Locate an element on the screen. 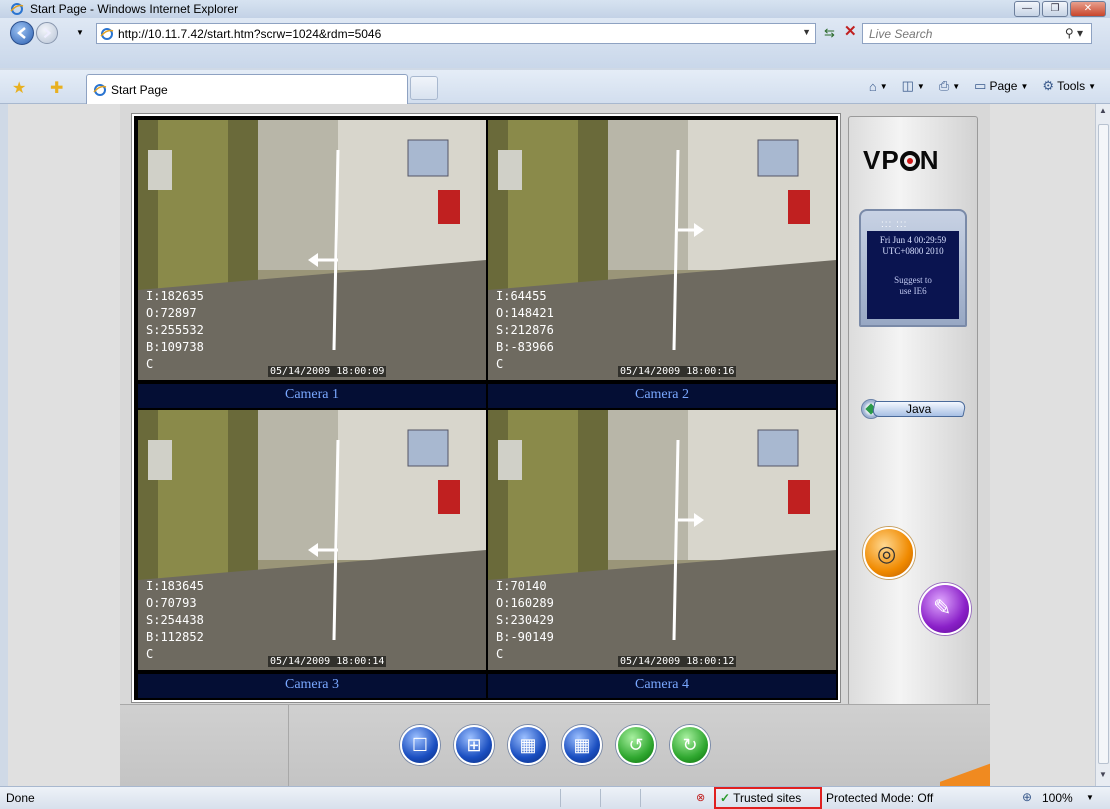 This screenshot has height=809, width=1110. nine-view-button: ▦ is located at coordinates (528, 745).